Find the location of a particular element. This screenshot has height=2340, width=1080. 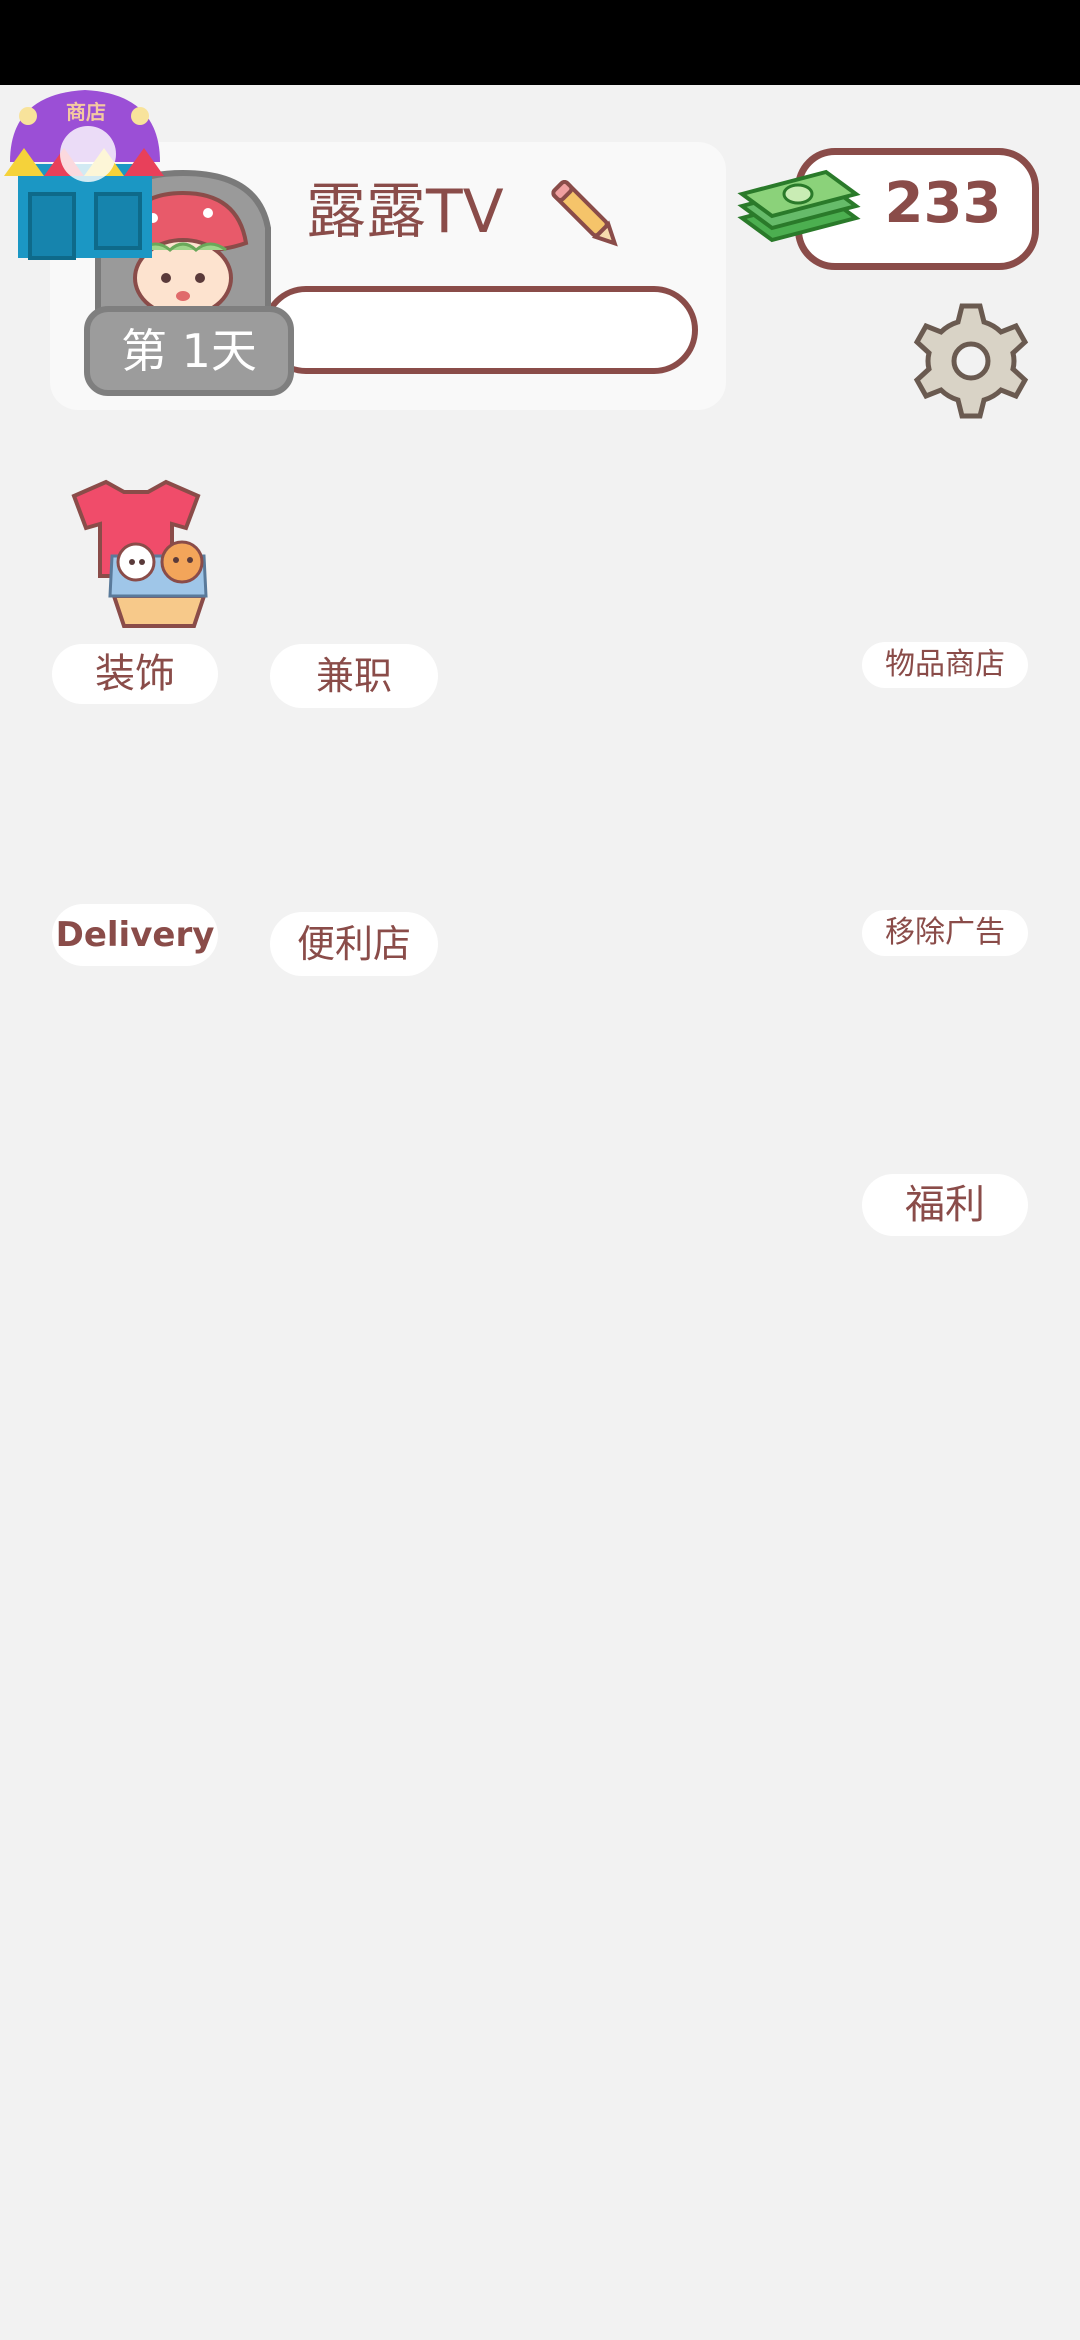

remove-ads-button: 移除广告 is located at coordinates (945, 933).